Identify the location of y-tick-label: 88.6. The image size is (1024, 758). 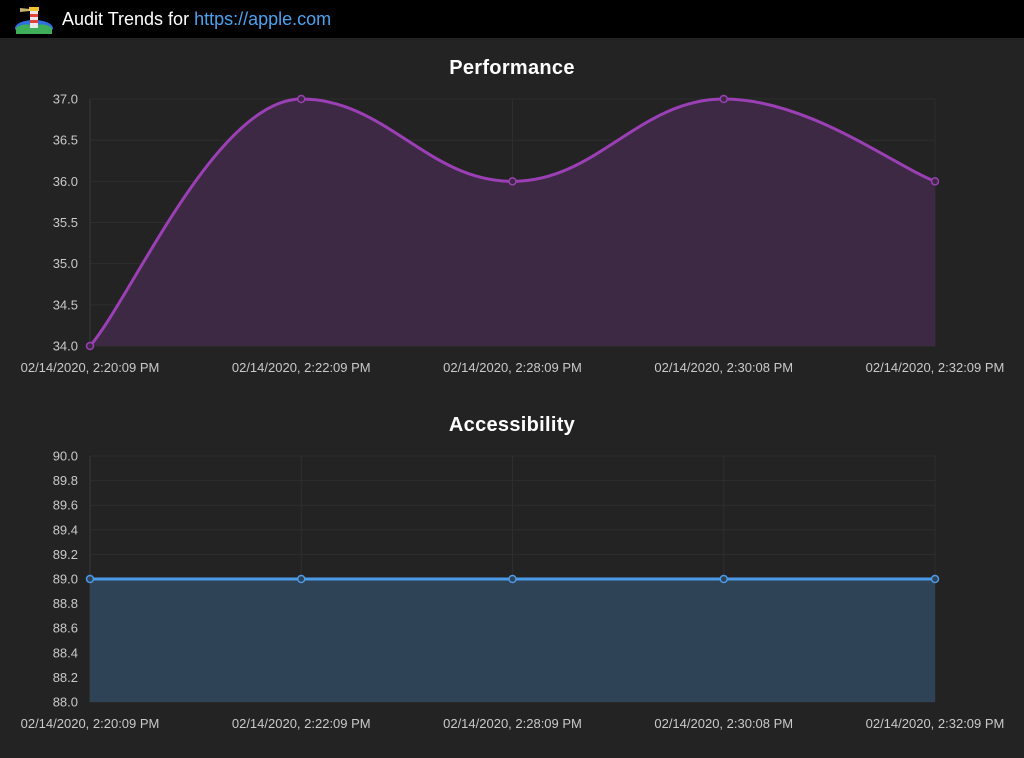
(65, 628).